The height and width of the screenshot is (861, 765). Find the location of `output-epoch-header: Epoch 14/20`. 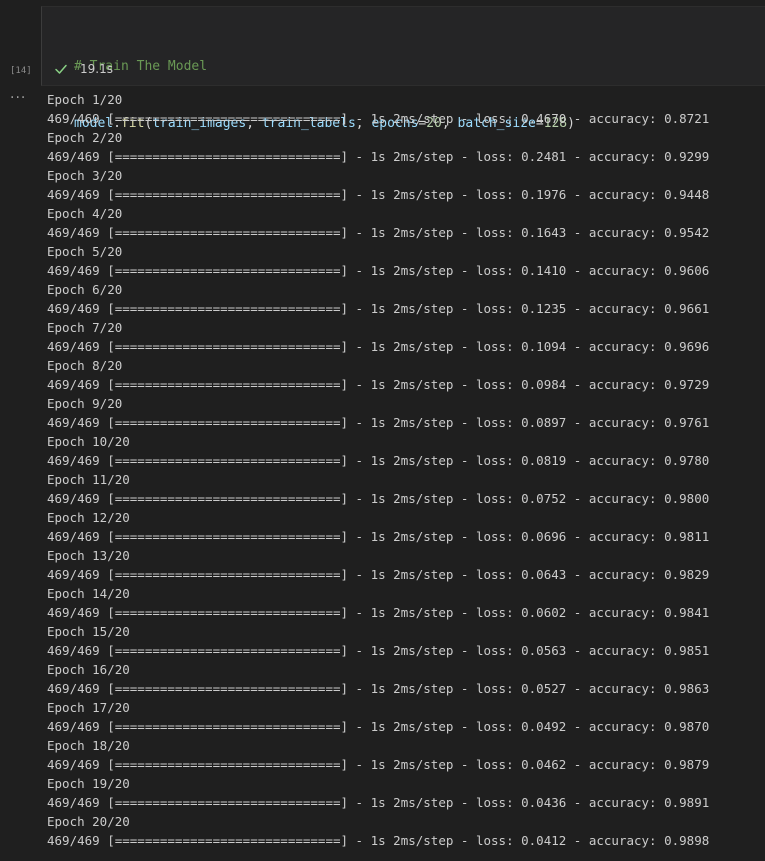

output-epoch-header: Epoch 14/20 is located at coordinates (88, 593).